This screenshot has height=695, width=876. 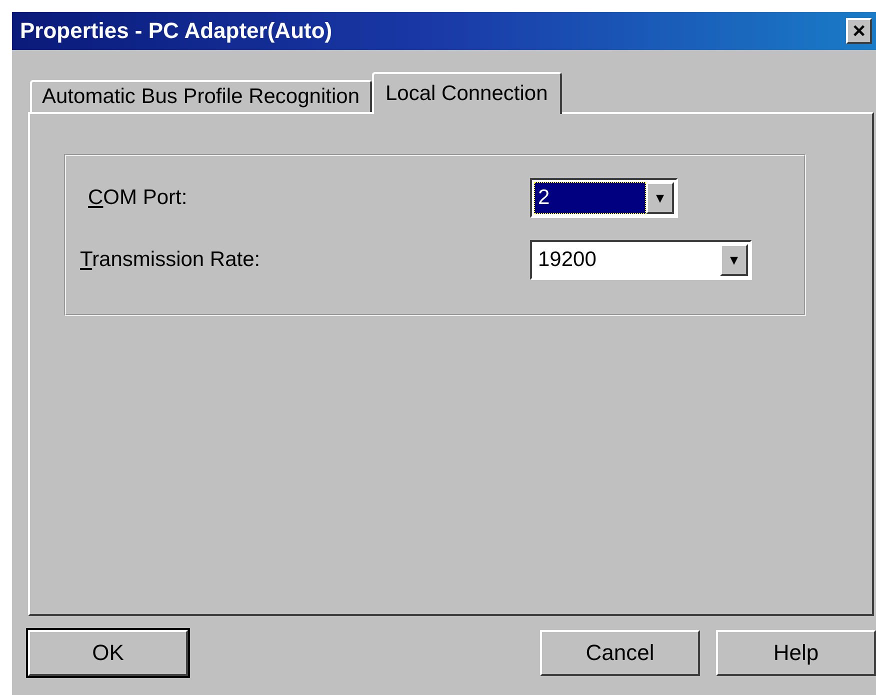 What do you see at coordinates (467, 93) in the screenshot?
I see `tab: Local Connection` at bounding box center [467, 93].